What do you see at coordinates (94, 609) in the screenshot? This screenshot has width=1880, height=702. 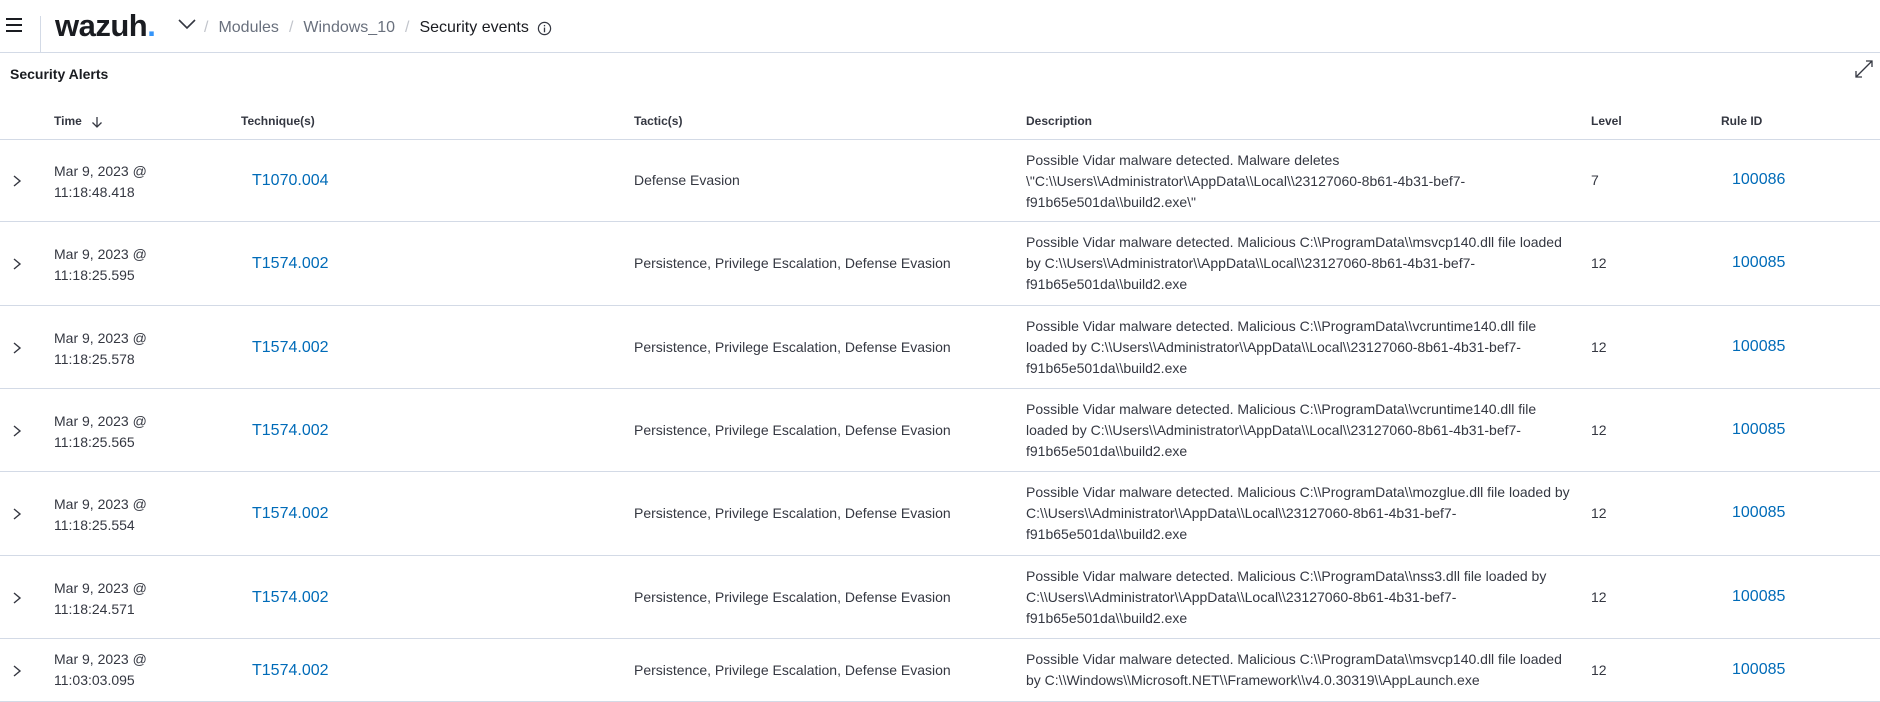 I see `time-clock: 11:18:24.571` at bounding box center [94, 609].